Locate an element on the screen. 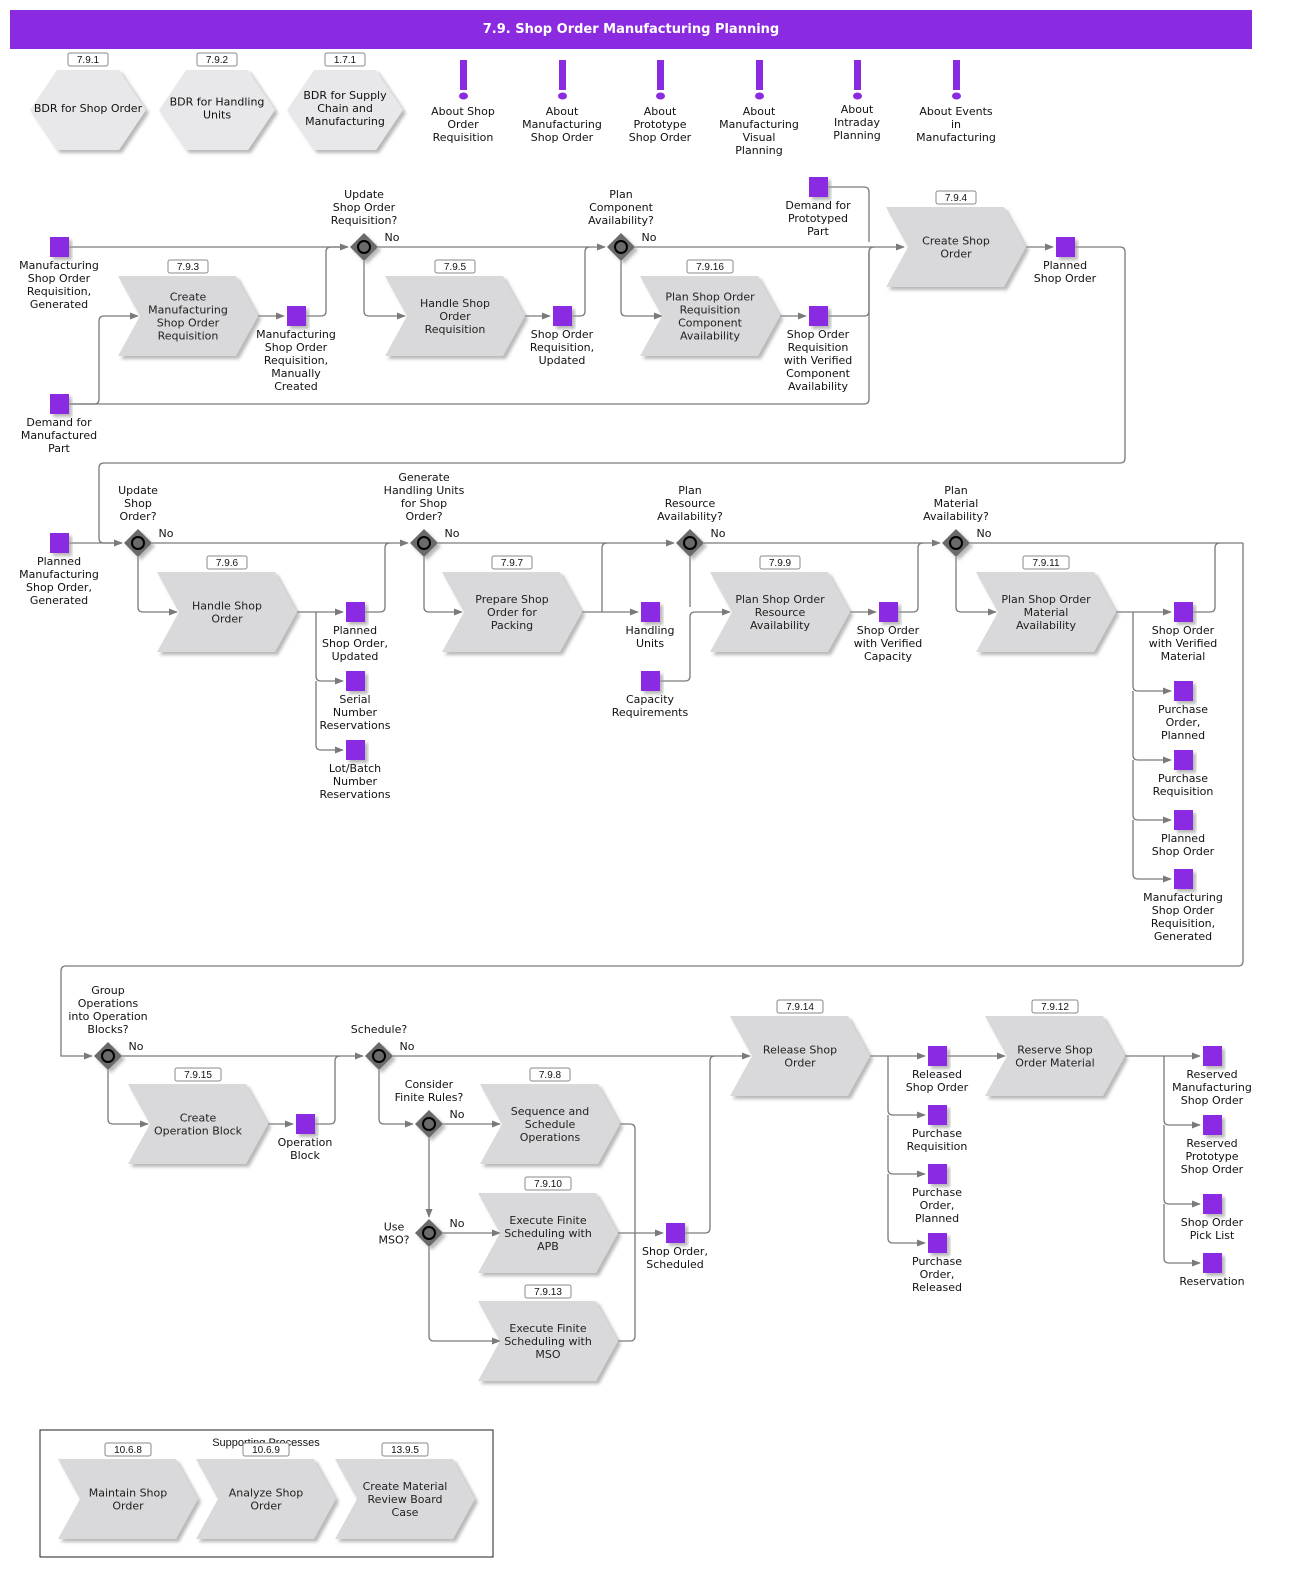  process-p7913: 7.9.13Execute Finite Scheduling with MSO is located at coordinates (548, 1332).